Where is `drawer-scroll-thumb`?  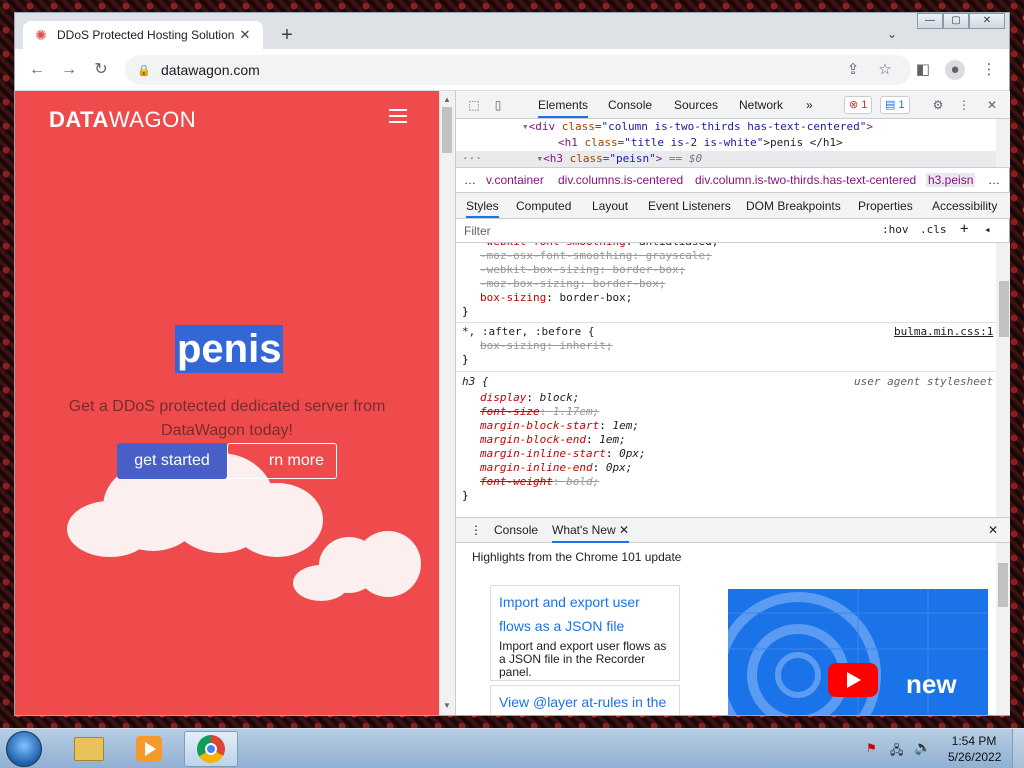
drawer-scroll-thumb is located at coordinates (1003, 585).